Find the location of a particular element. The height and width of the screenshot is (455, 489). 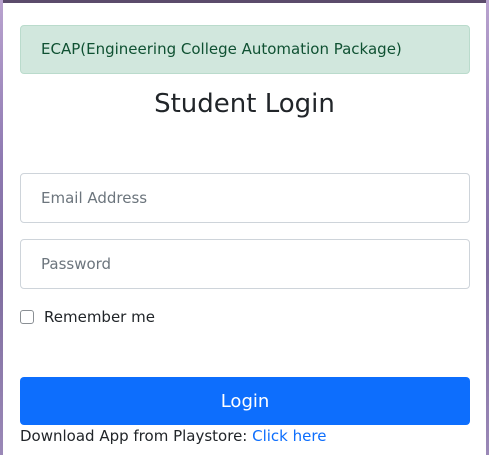

download-app-label: Download App from Playstore: is located at coordinates (136, 436).